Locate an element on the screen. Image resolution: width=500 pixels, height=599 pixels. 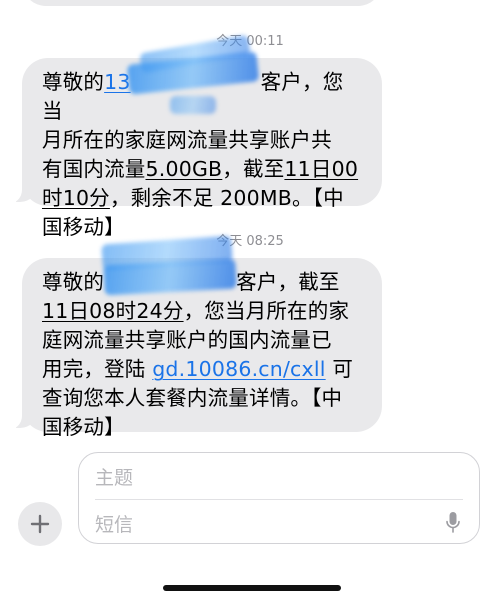
datetime-link: 11日08时24分 is located at coordinates (113, 311).